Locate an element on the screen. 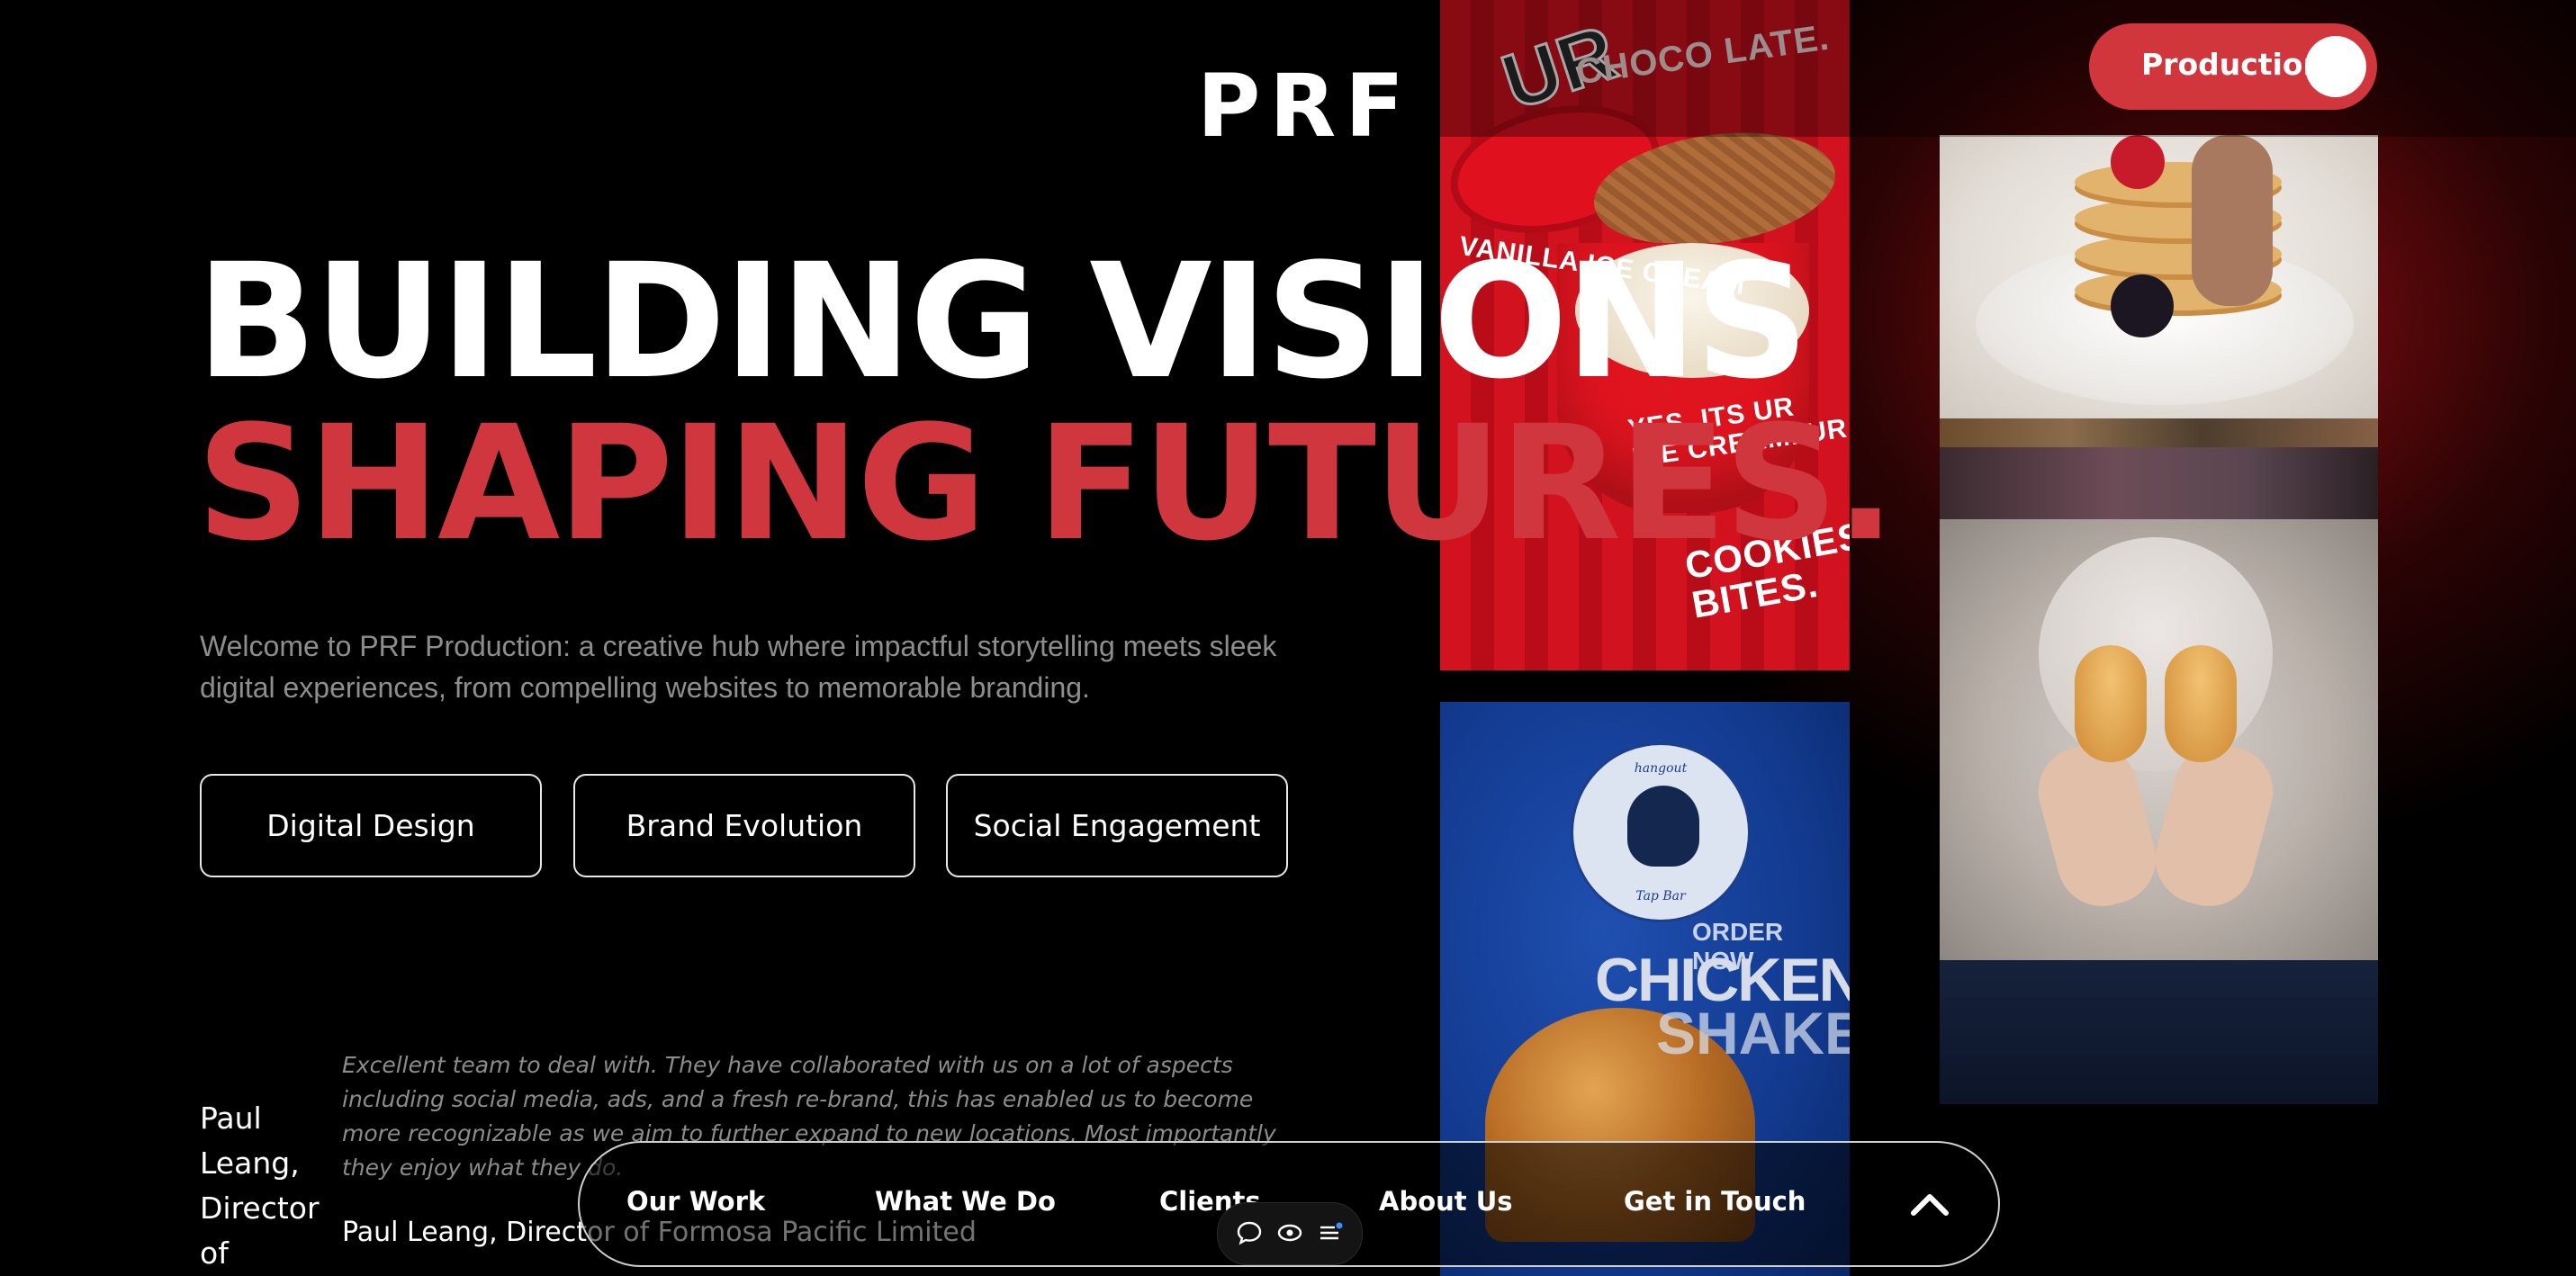  person-hood is located at coordinates (2156, 654).